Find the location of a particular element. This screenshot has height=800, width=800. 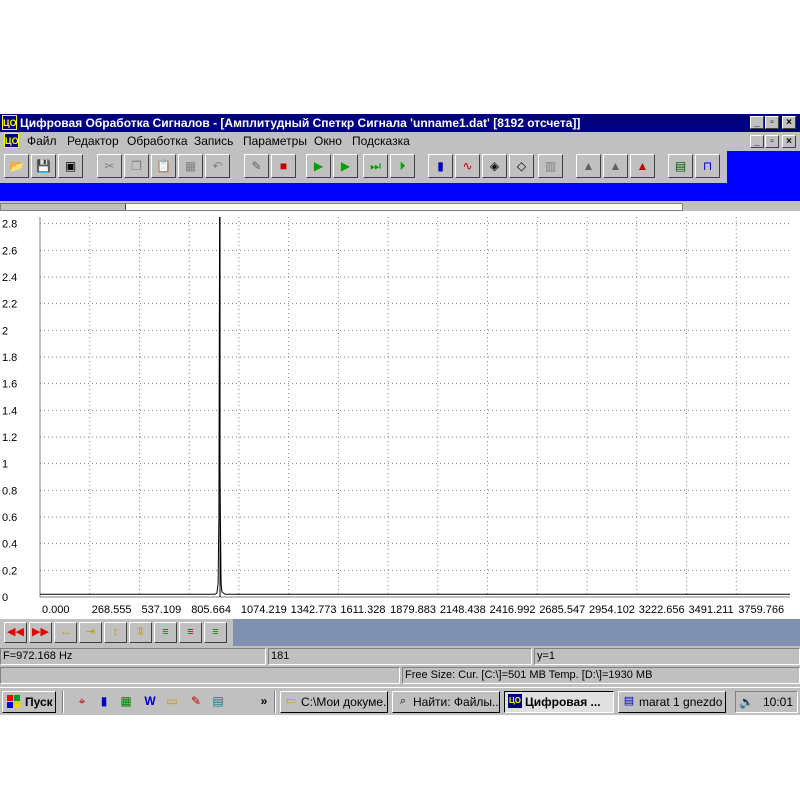

scroll-right-fast-icon: ▶▶ is located at coordinates (40, 632).